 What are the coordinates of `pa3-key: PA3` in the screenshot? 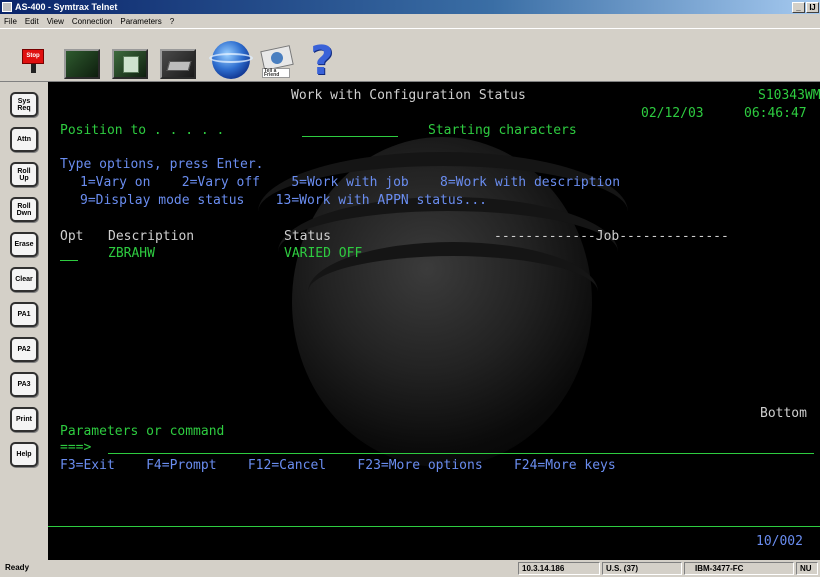 It's located at (24, 384).